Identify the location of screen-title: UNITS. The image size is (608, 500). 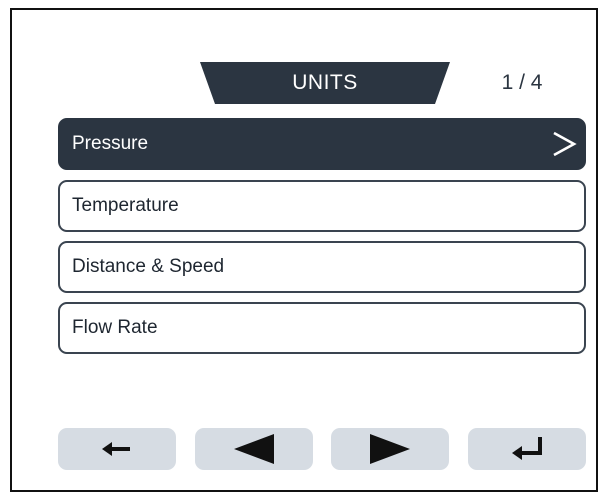
(325, 82).